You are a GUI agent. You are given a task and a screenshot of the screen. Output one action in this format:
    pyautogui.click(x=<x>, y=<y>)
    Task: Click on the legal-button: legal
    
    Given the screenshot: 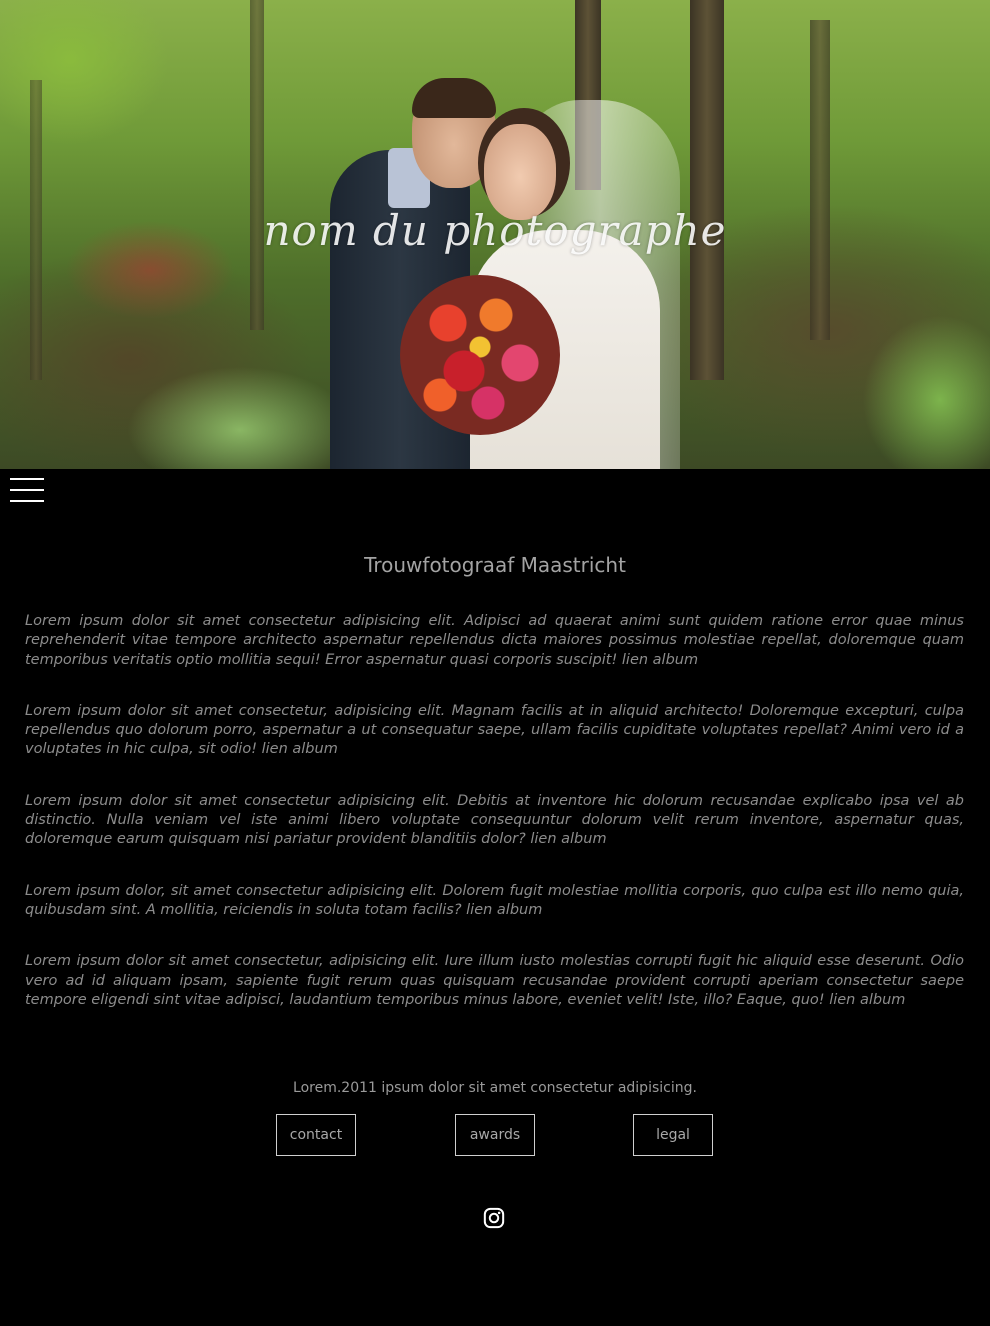 What is the action you would take?
    pyautogui.click(x=673, y=1135)
    